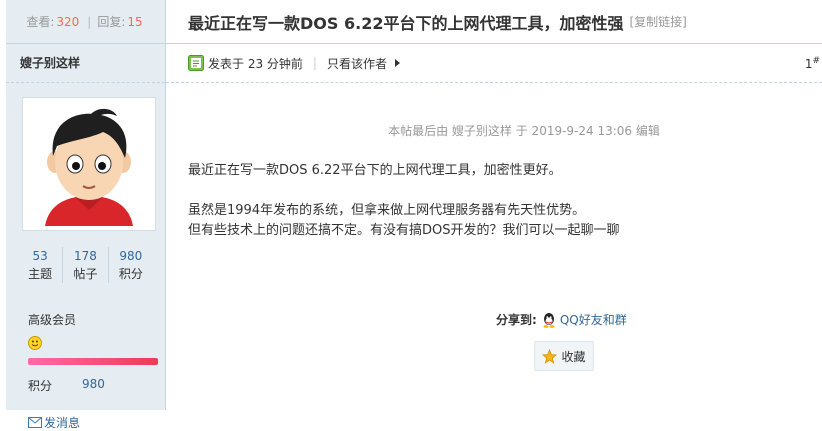 This screenshot has width=822, height=431. Describe the element at coordinates (397, 63) in the screenshot. I see `arrow-right-icon` at that location.